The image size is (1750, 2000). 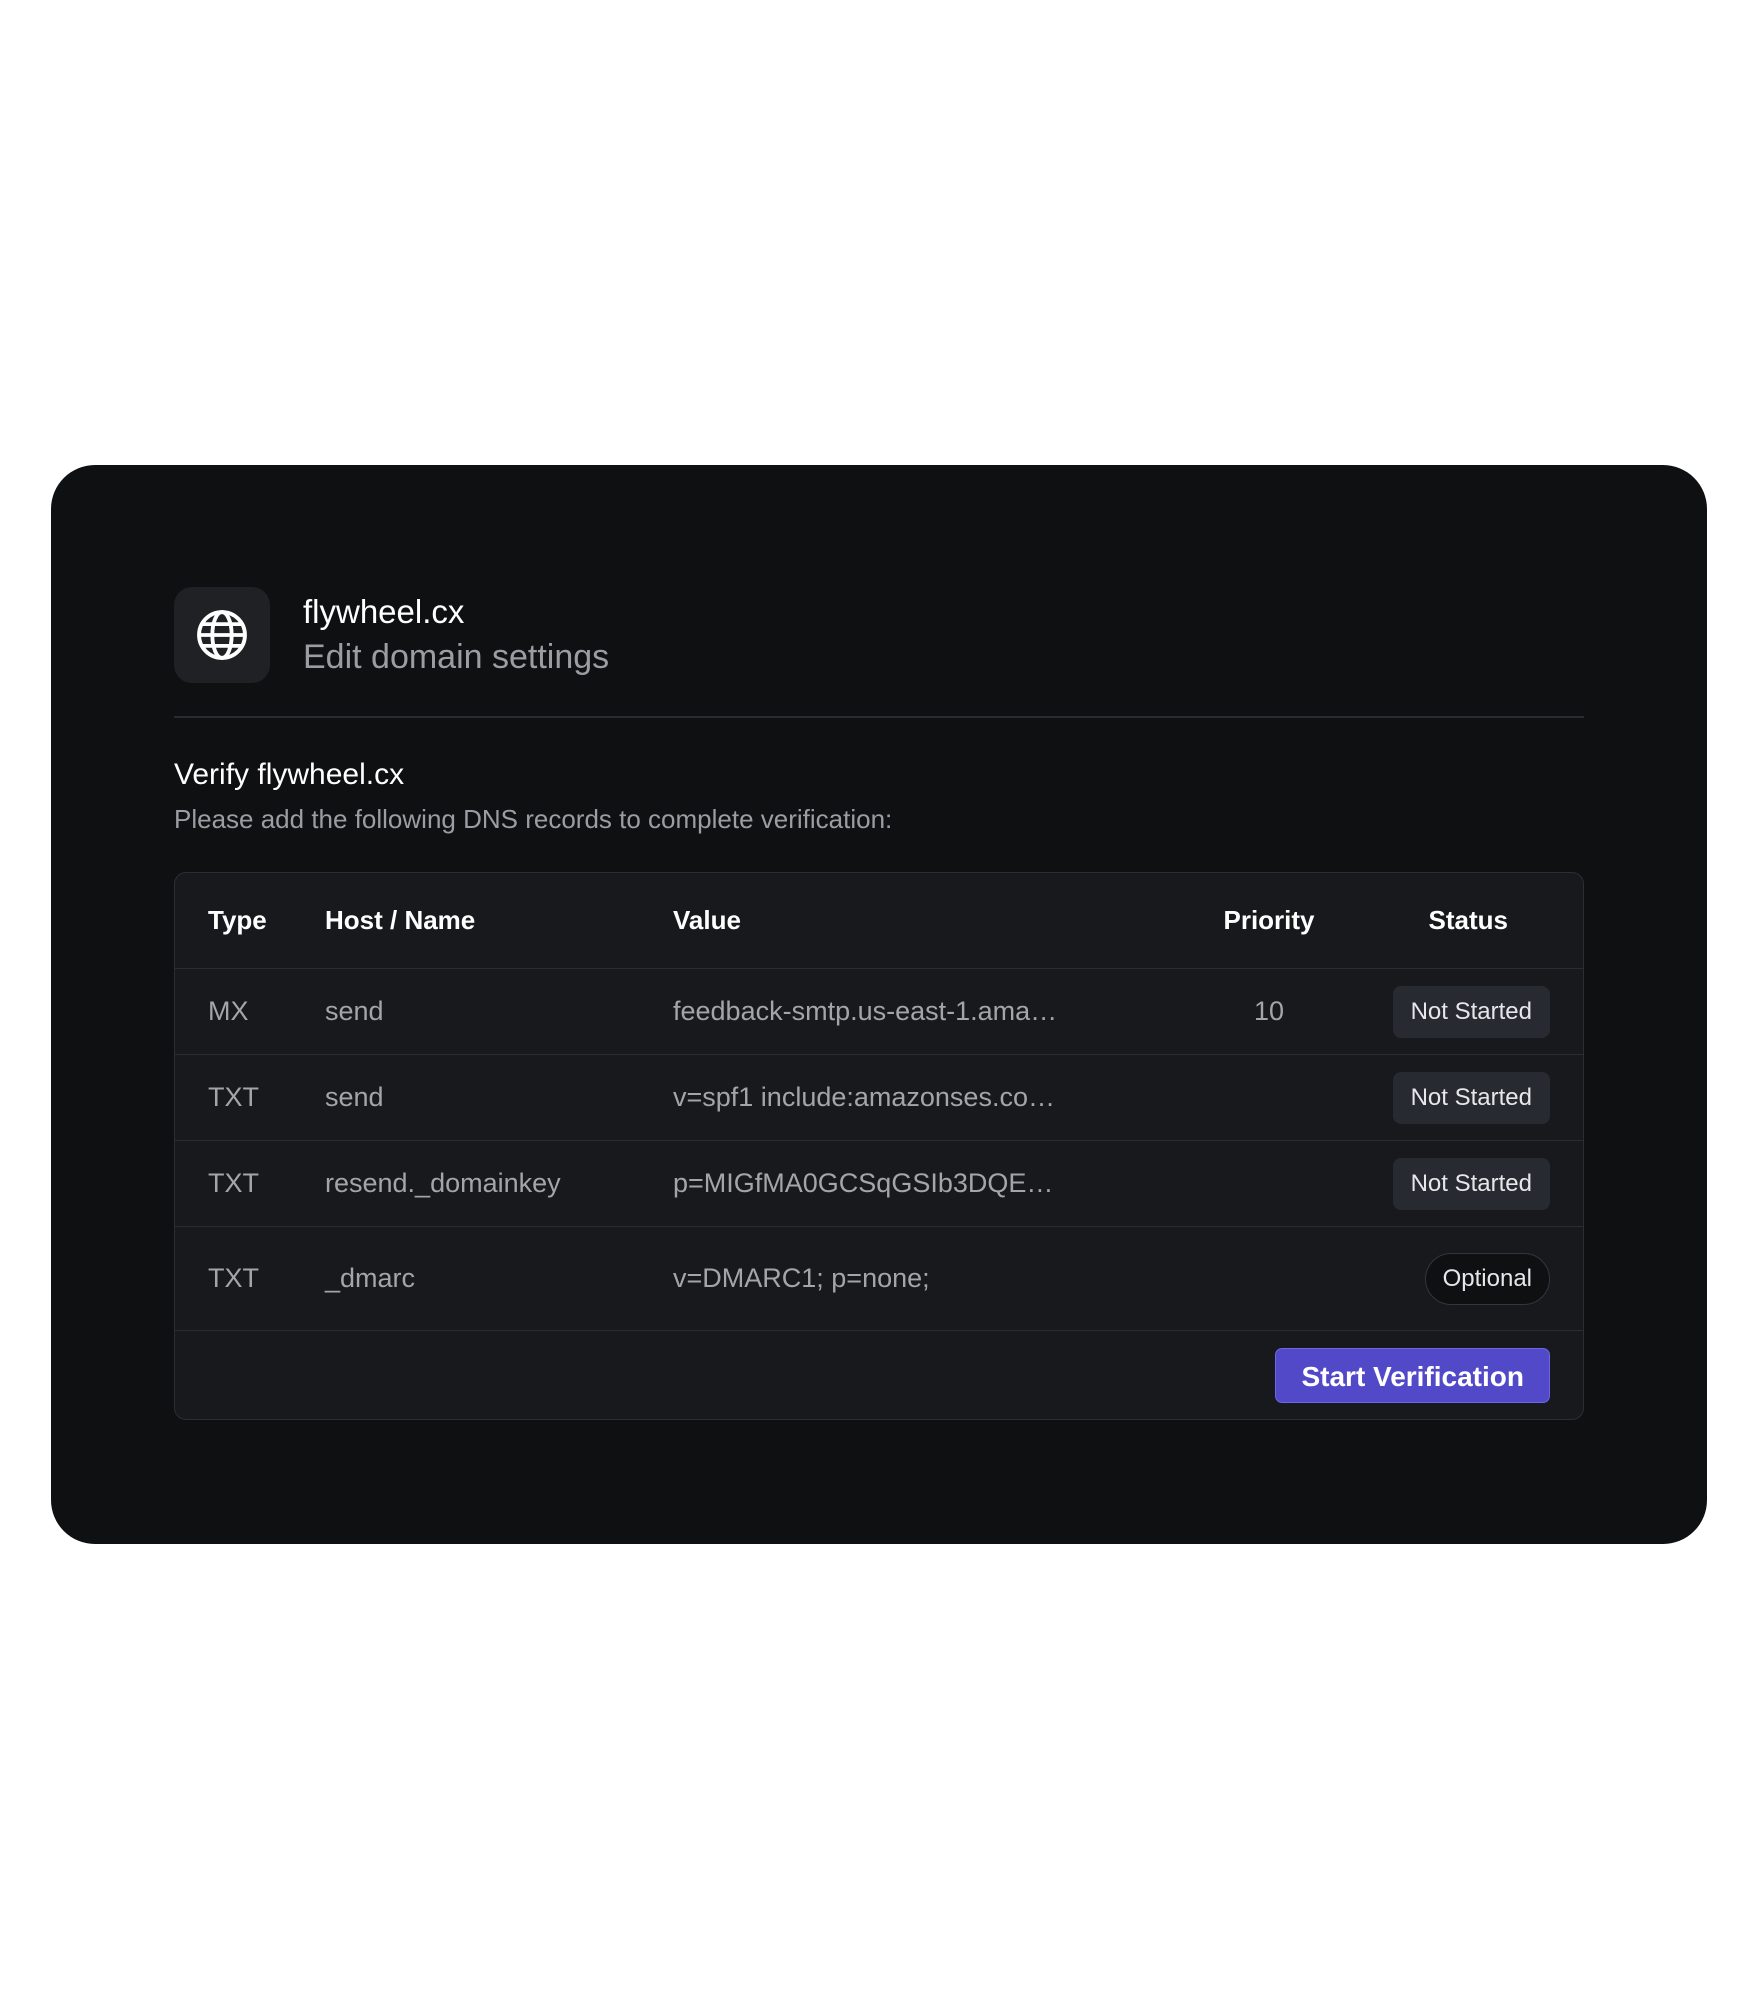 I want to click on record-host: _dmarc, so click(x=370, y=1278).